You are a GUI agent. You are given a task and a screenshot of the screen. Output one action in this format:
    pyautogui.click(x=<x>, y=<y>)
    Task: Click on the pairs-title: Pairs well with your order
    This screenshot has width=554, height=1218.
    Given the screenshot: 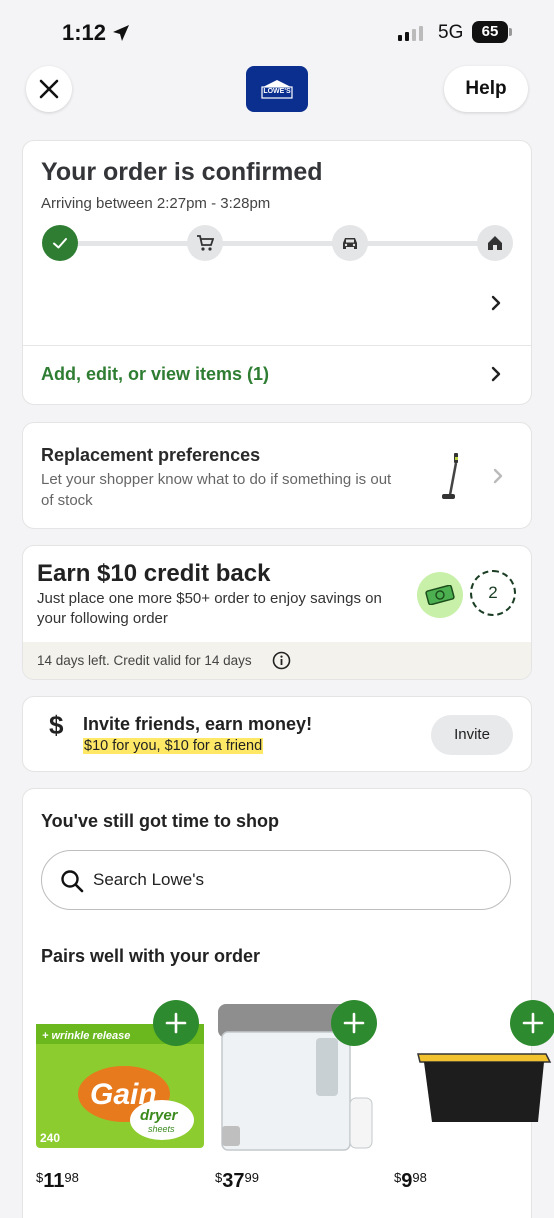 What is the action you would take?
    pyautogui.click(x=151, y=956)
    